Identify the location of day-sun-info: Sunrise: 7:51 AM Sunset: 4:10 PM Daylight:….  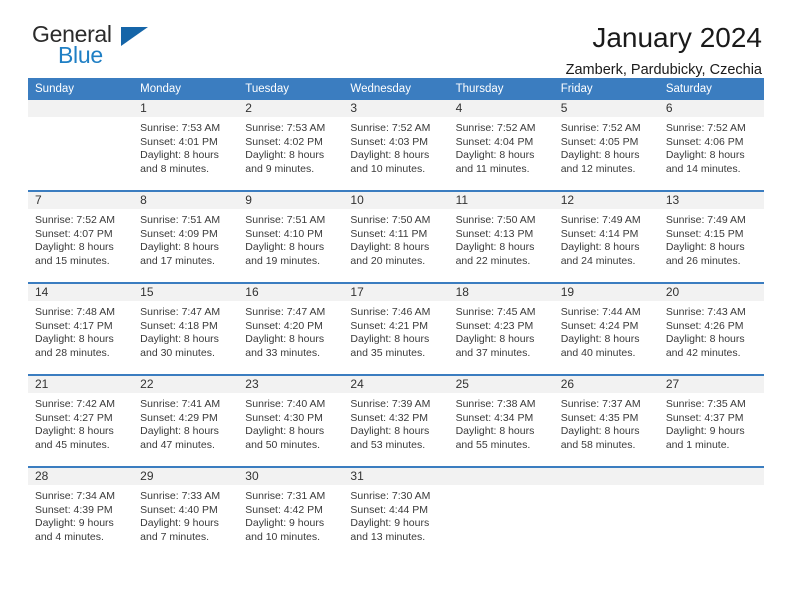
(290, 238).